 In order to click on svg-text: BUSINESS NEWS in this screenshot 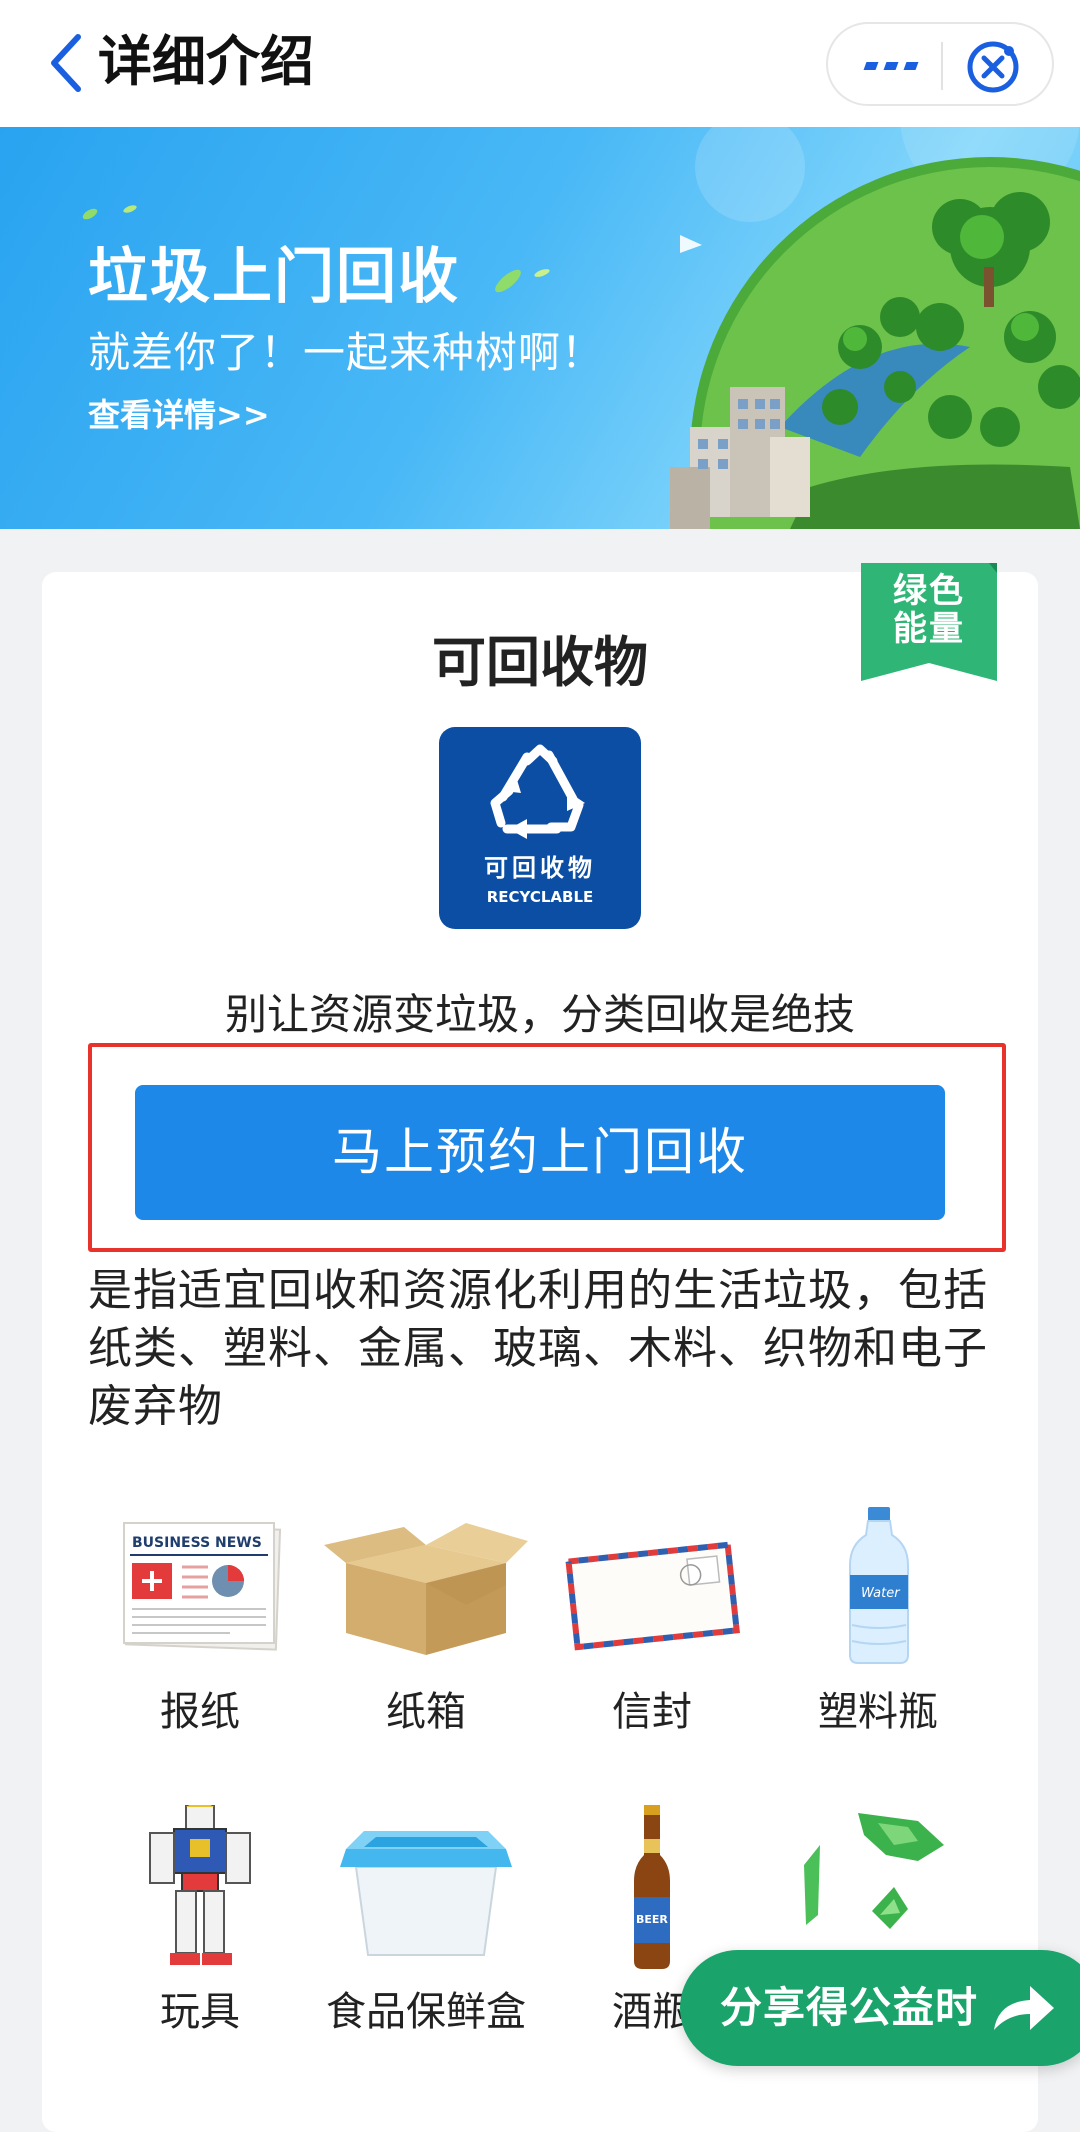, I will do `click(197, 1543)`.